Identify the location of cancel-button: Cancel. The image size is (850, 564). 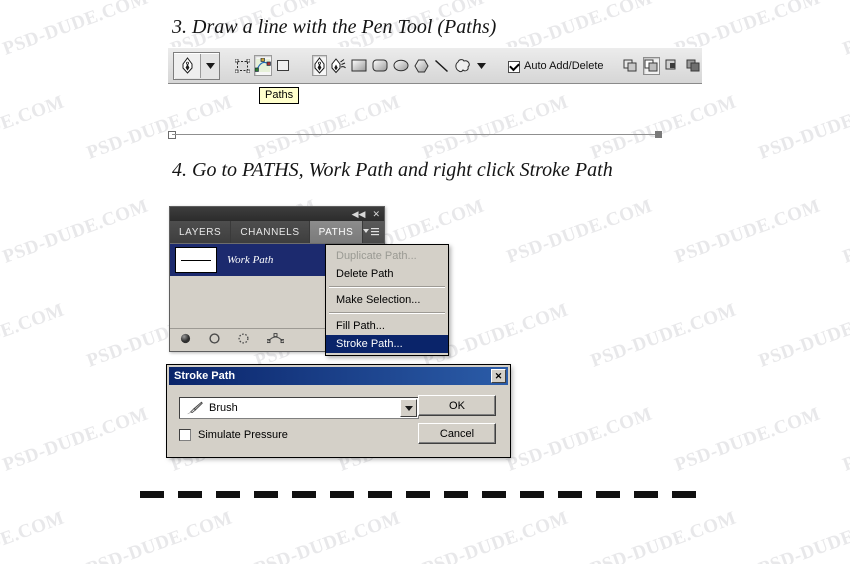
(457, 433).